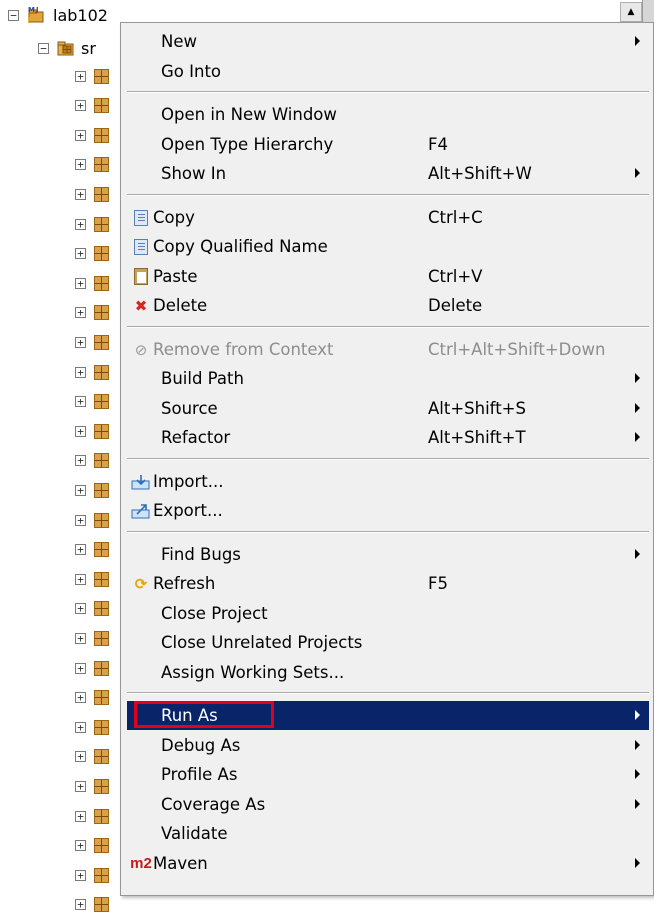 Image resolution: width=654 pixels, height=918 pixels. I want to click on menu-item-close-unrelated-projects: Close Unrelated Projects, so click(388, 642).